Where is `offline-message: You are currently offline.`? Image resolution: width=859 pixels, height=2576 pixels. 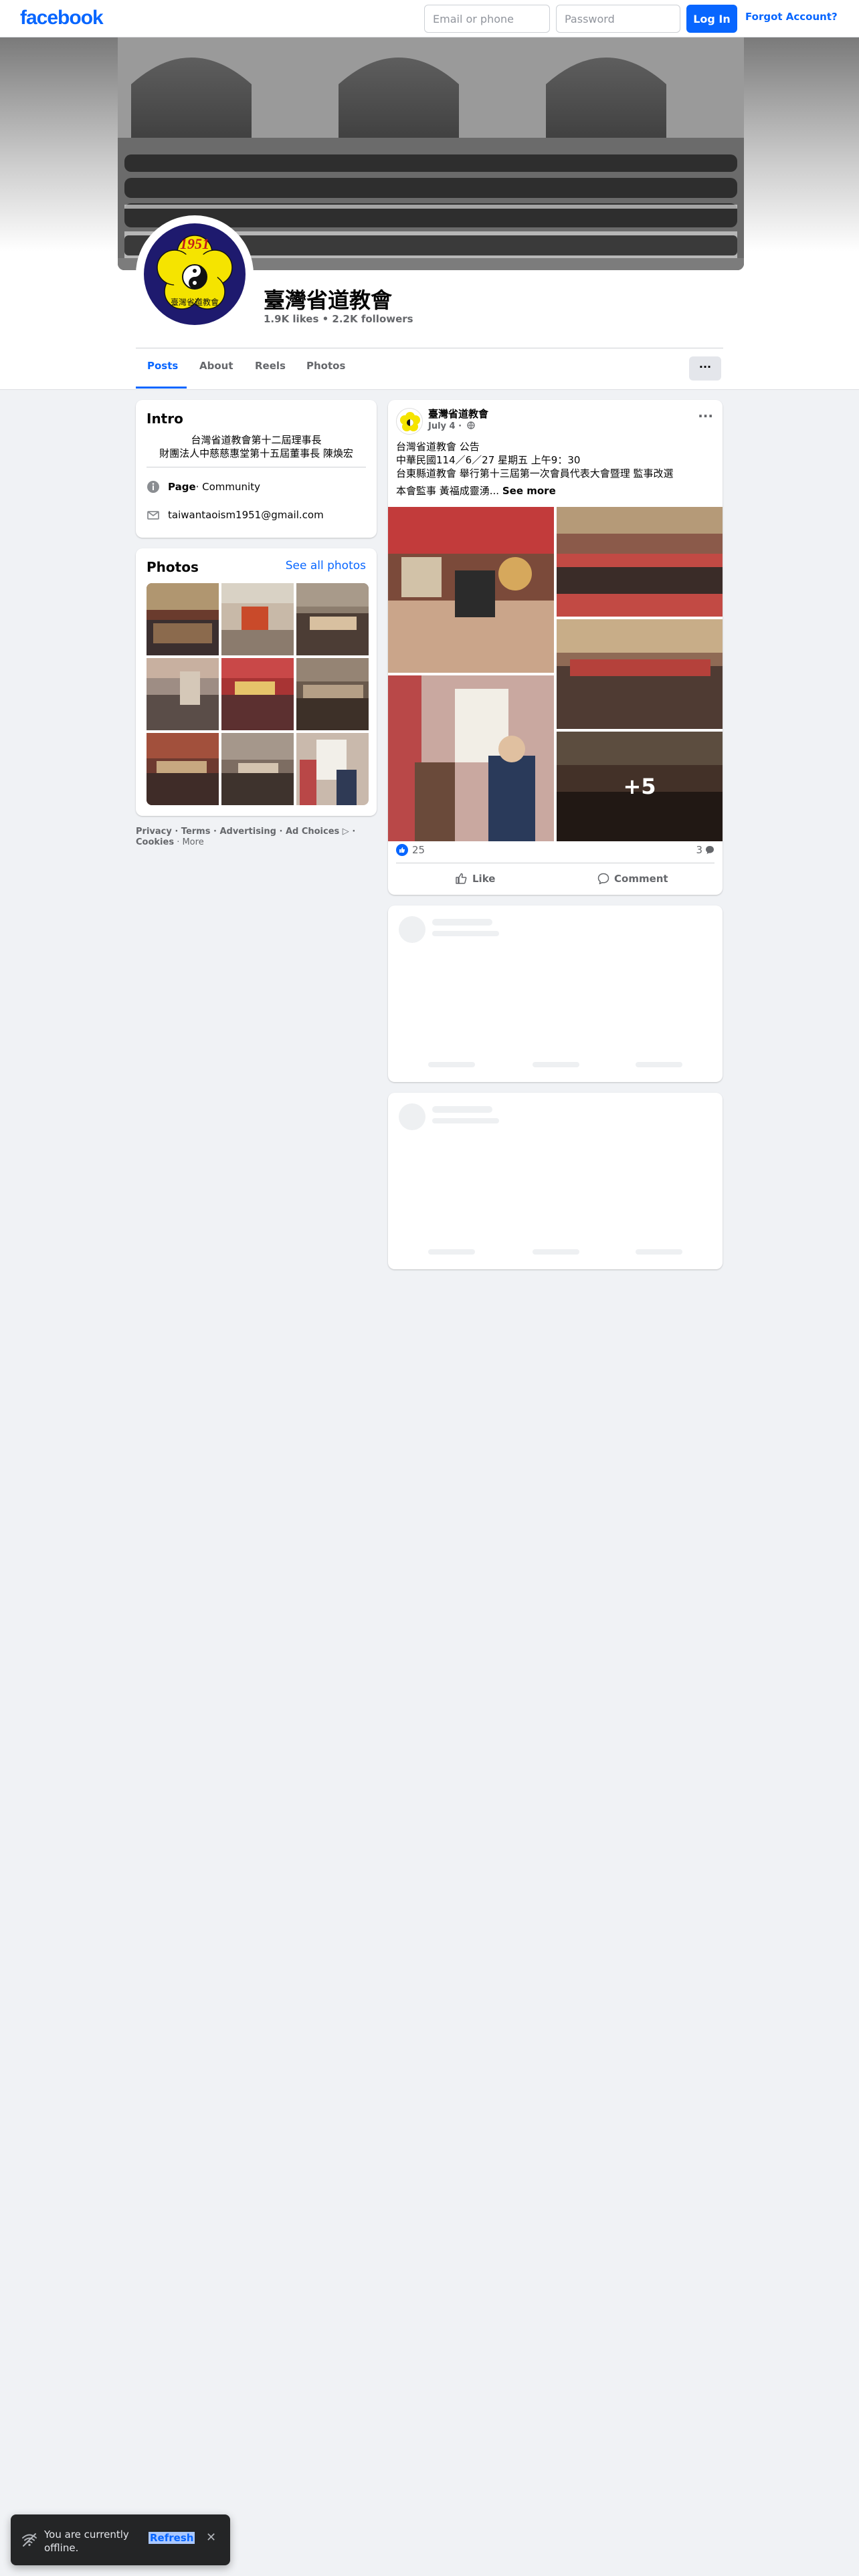
offline-message: You are currently offline. is located at coordinates (87, 2542).